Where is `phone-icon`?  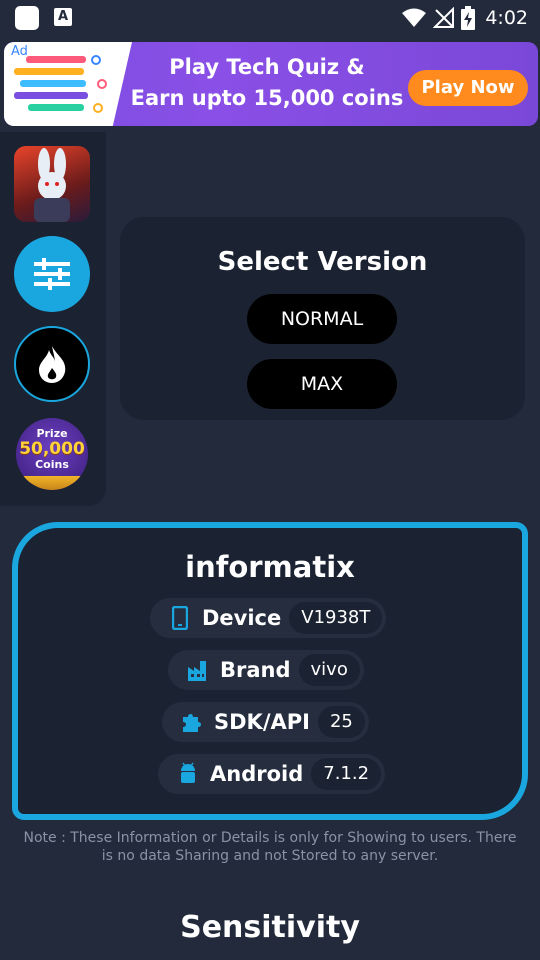 phone-icon is located at coordinates (180, 618).